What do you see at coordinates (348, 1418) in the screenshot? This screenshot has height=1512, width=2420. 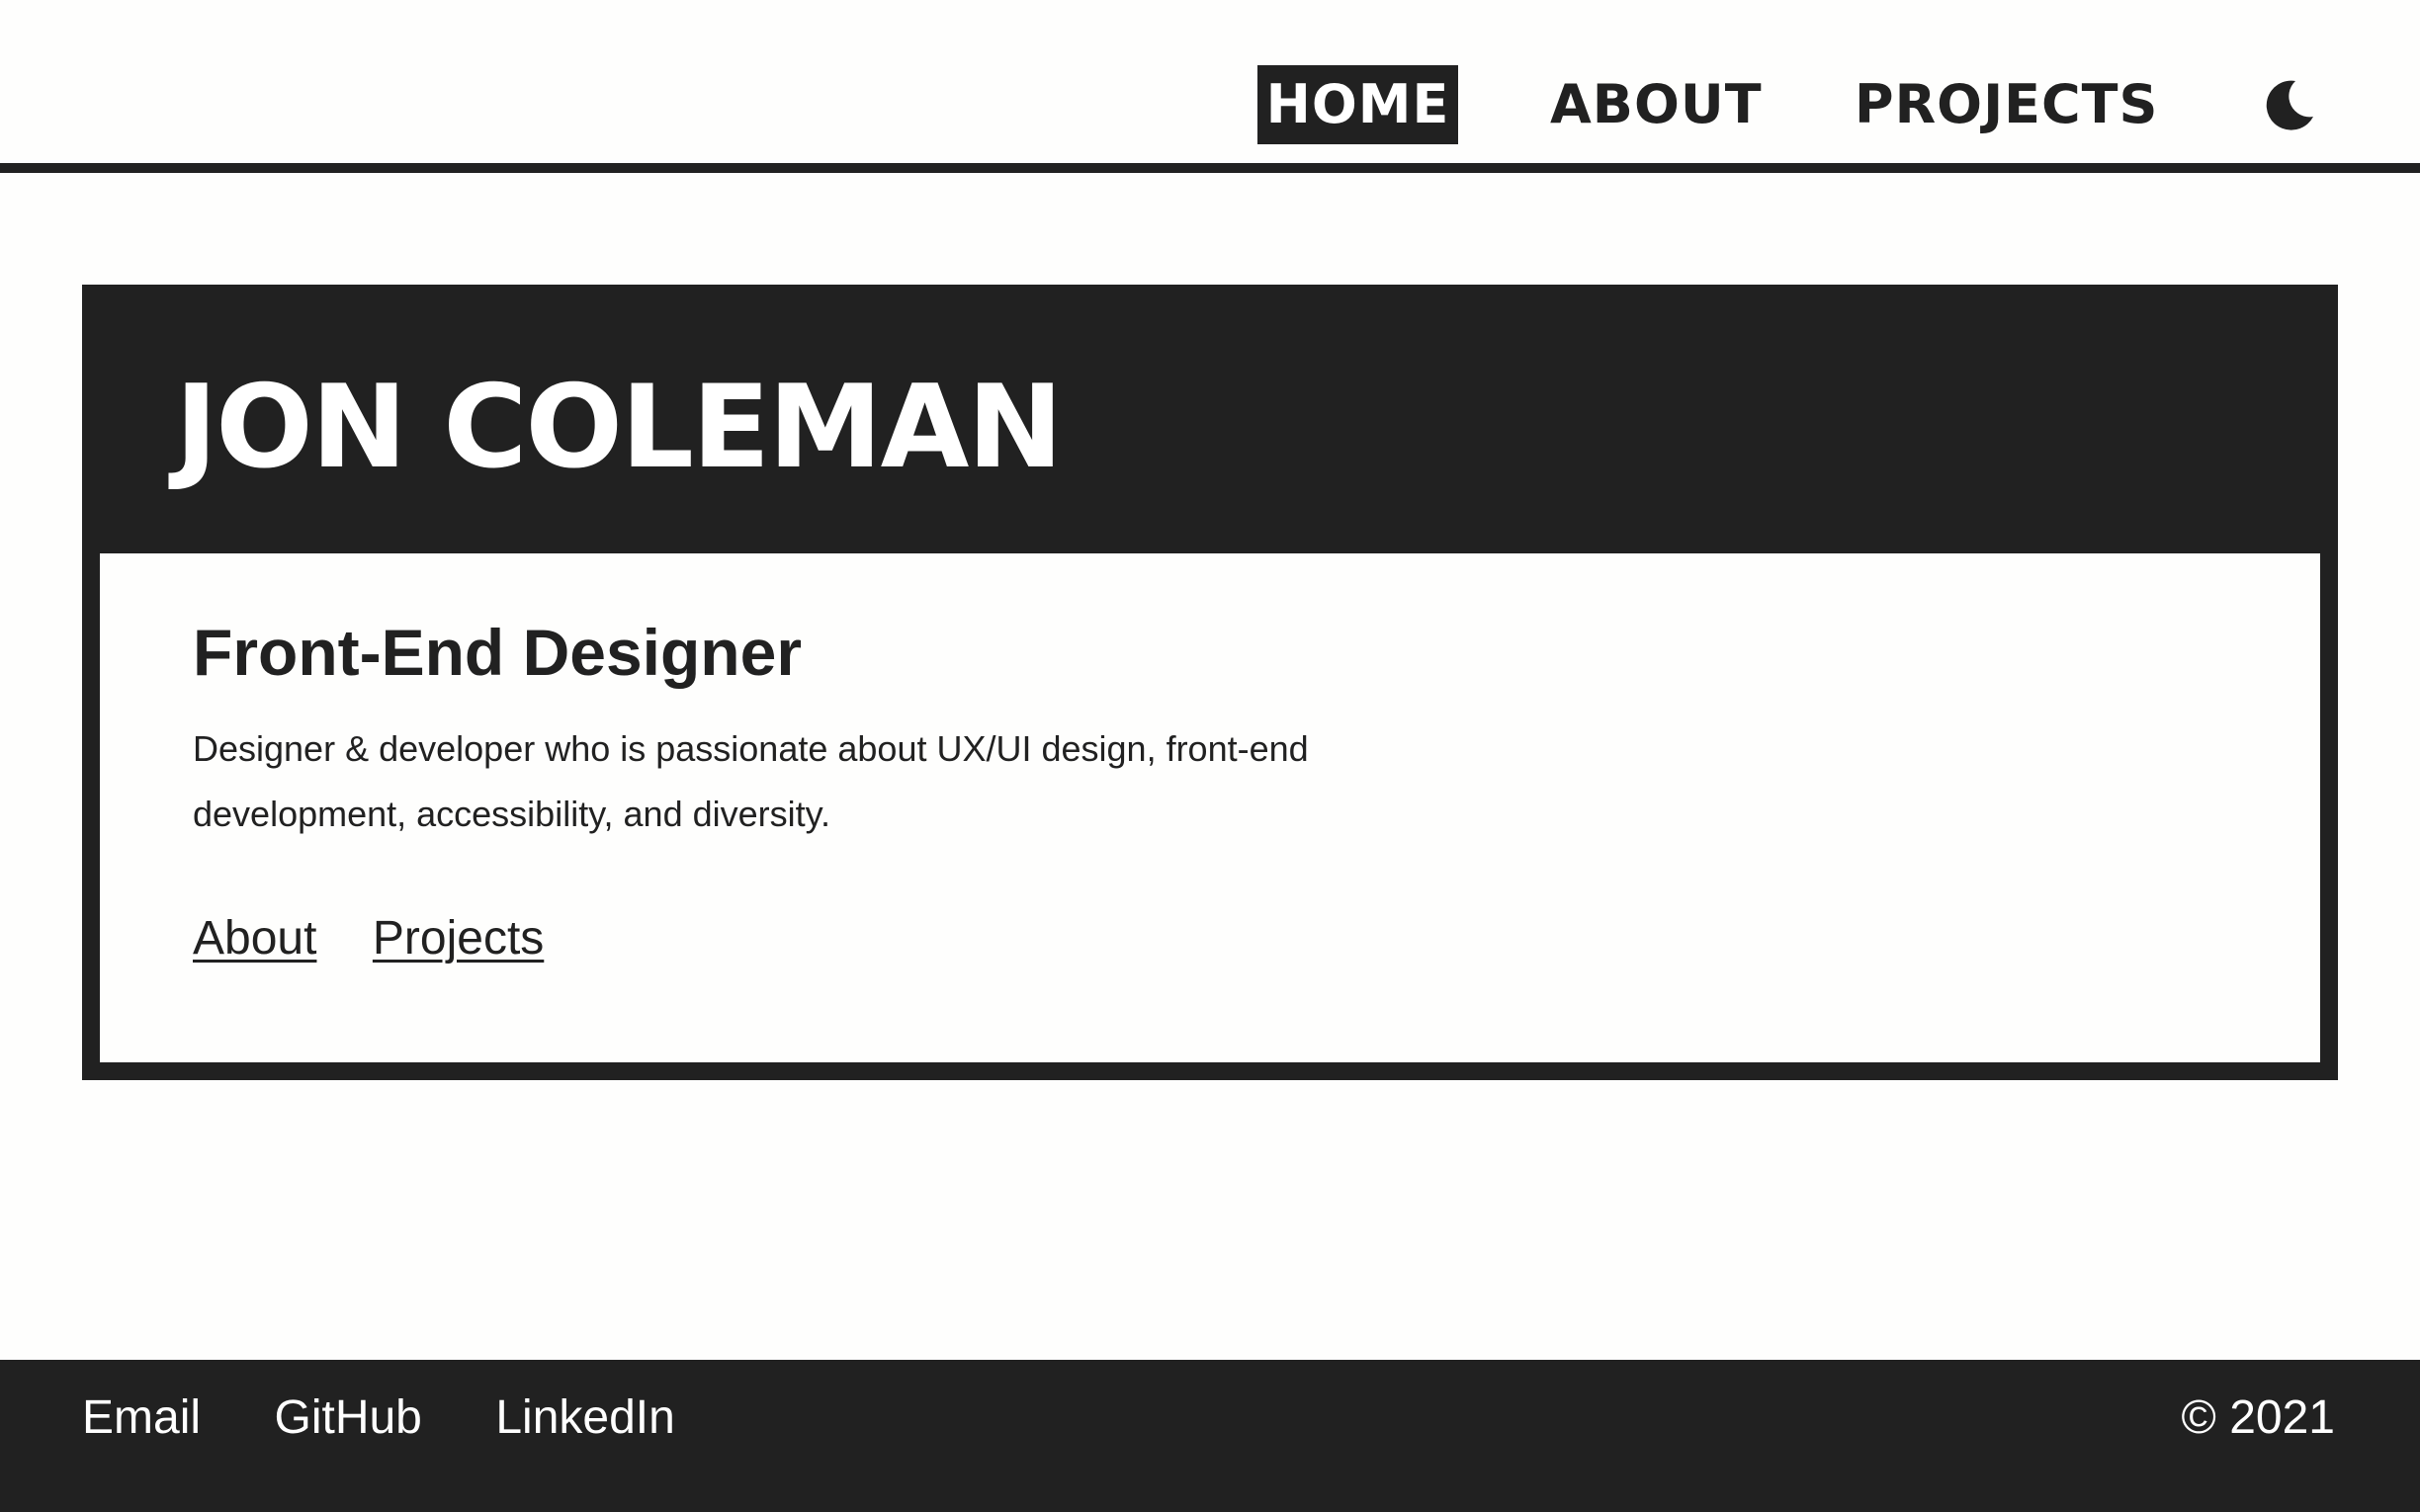 I see `footer-github-link: GitHub` at bounding box center [348, 1418].